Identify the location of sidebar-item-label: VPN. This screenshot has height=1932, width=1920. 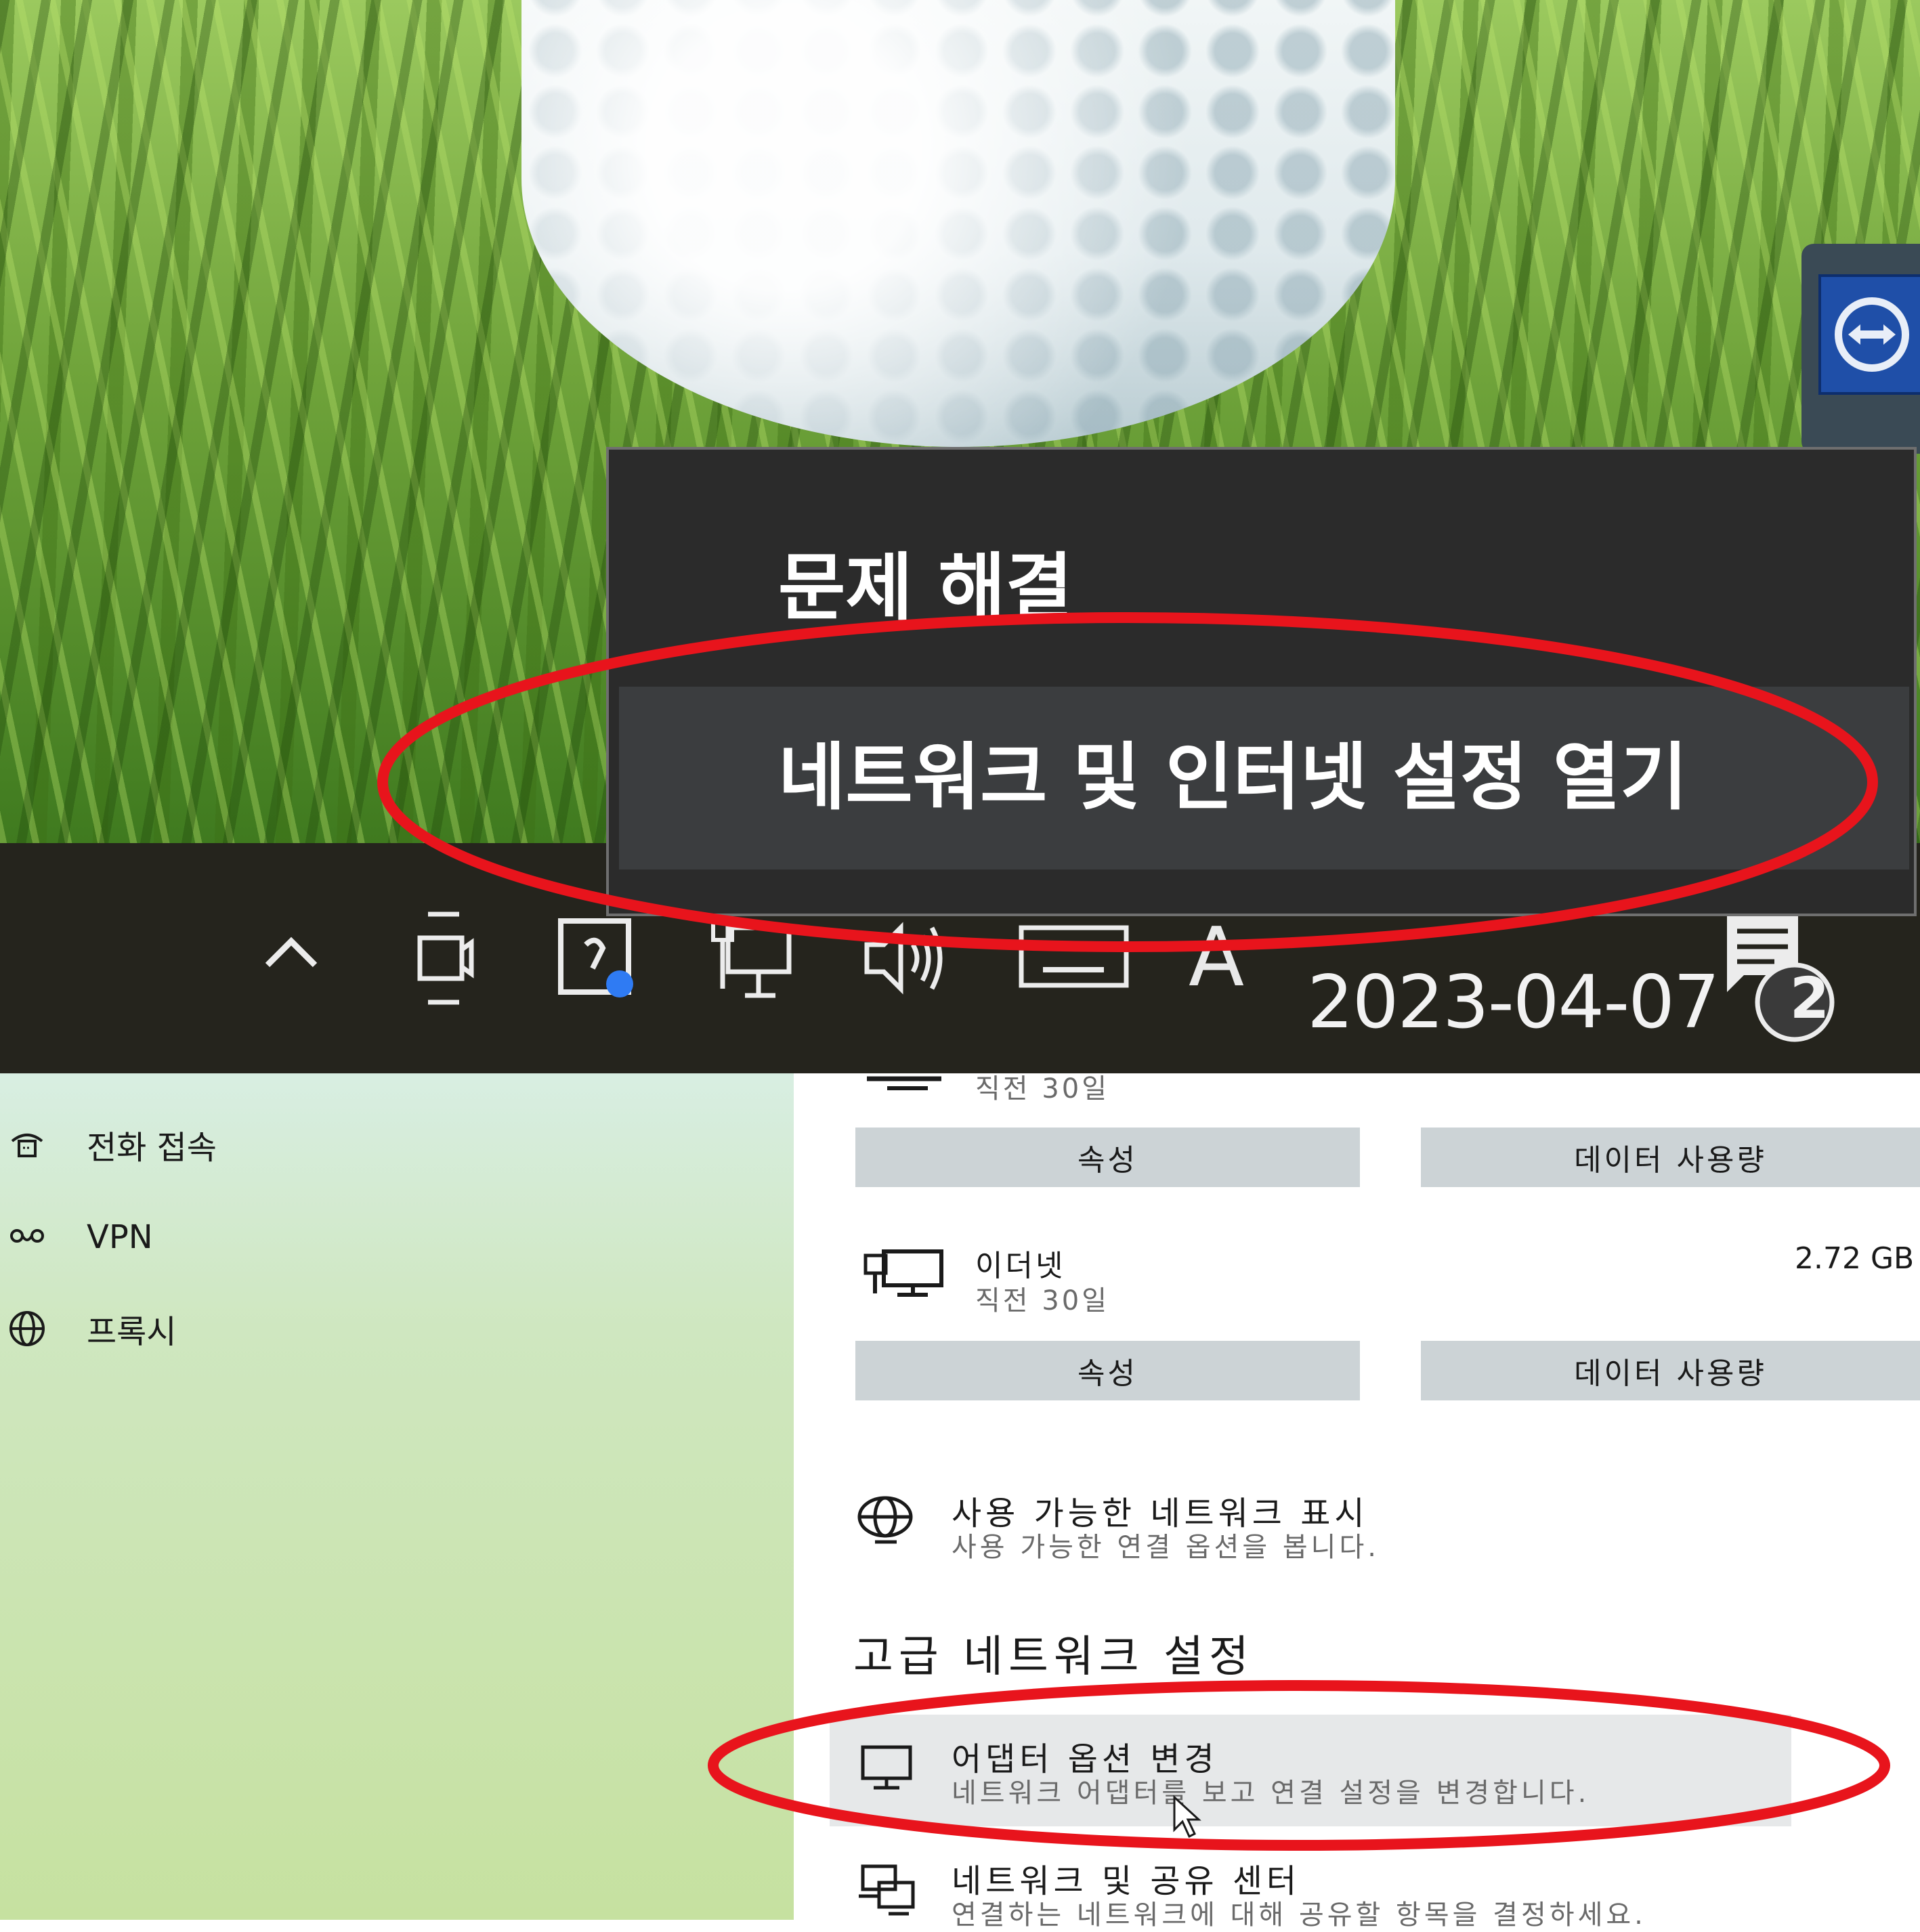
(120, 1237).